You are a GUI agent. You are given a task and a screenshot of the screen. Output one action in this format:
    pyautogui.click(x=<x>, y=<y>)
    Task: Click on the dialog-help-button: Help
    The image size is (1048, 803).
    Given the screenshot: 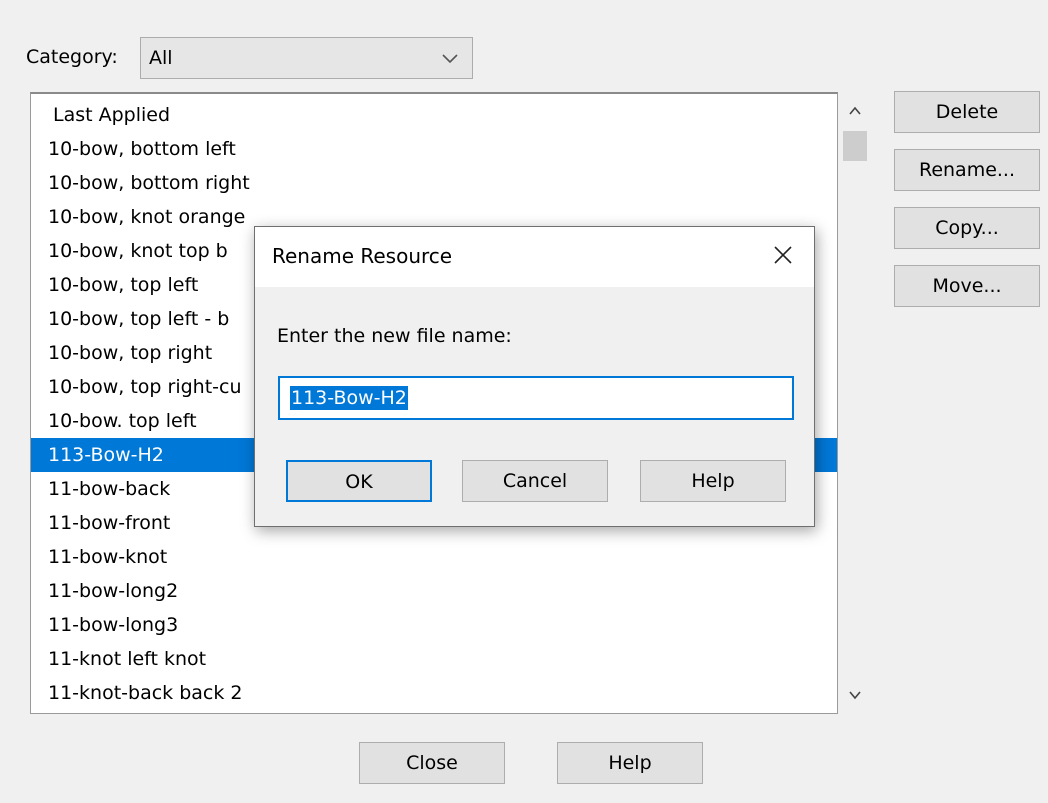 What is the action you would take?
    pyautogui.click(x=713, y=481)
    